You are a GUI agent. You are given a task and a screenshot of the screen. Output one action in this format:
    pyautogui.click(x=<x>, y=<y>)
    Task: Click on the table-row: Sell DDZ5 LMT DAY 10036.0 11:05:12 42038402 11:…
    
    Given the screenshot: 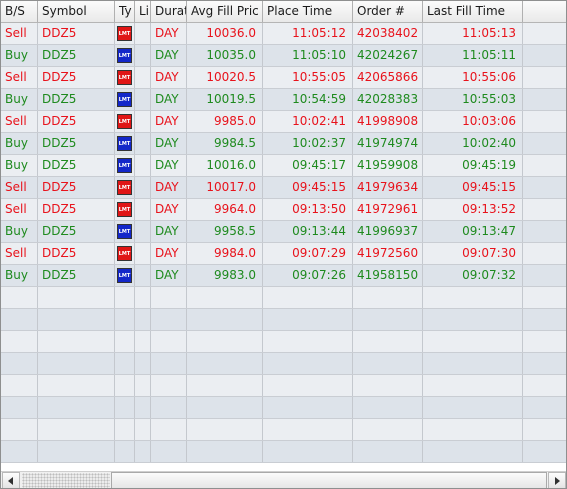 What is the action you would take?
    pyautogui.click(x=283, y=34)
    